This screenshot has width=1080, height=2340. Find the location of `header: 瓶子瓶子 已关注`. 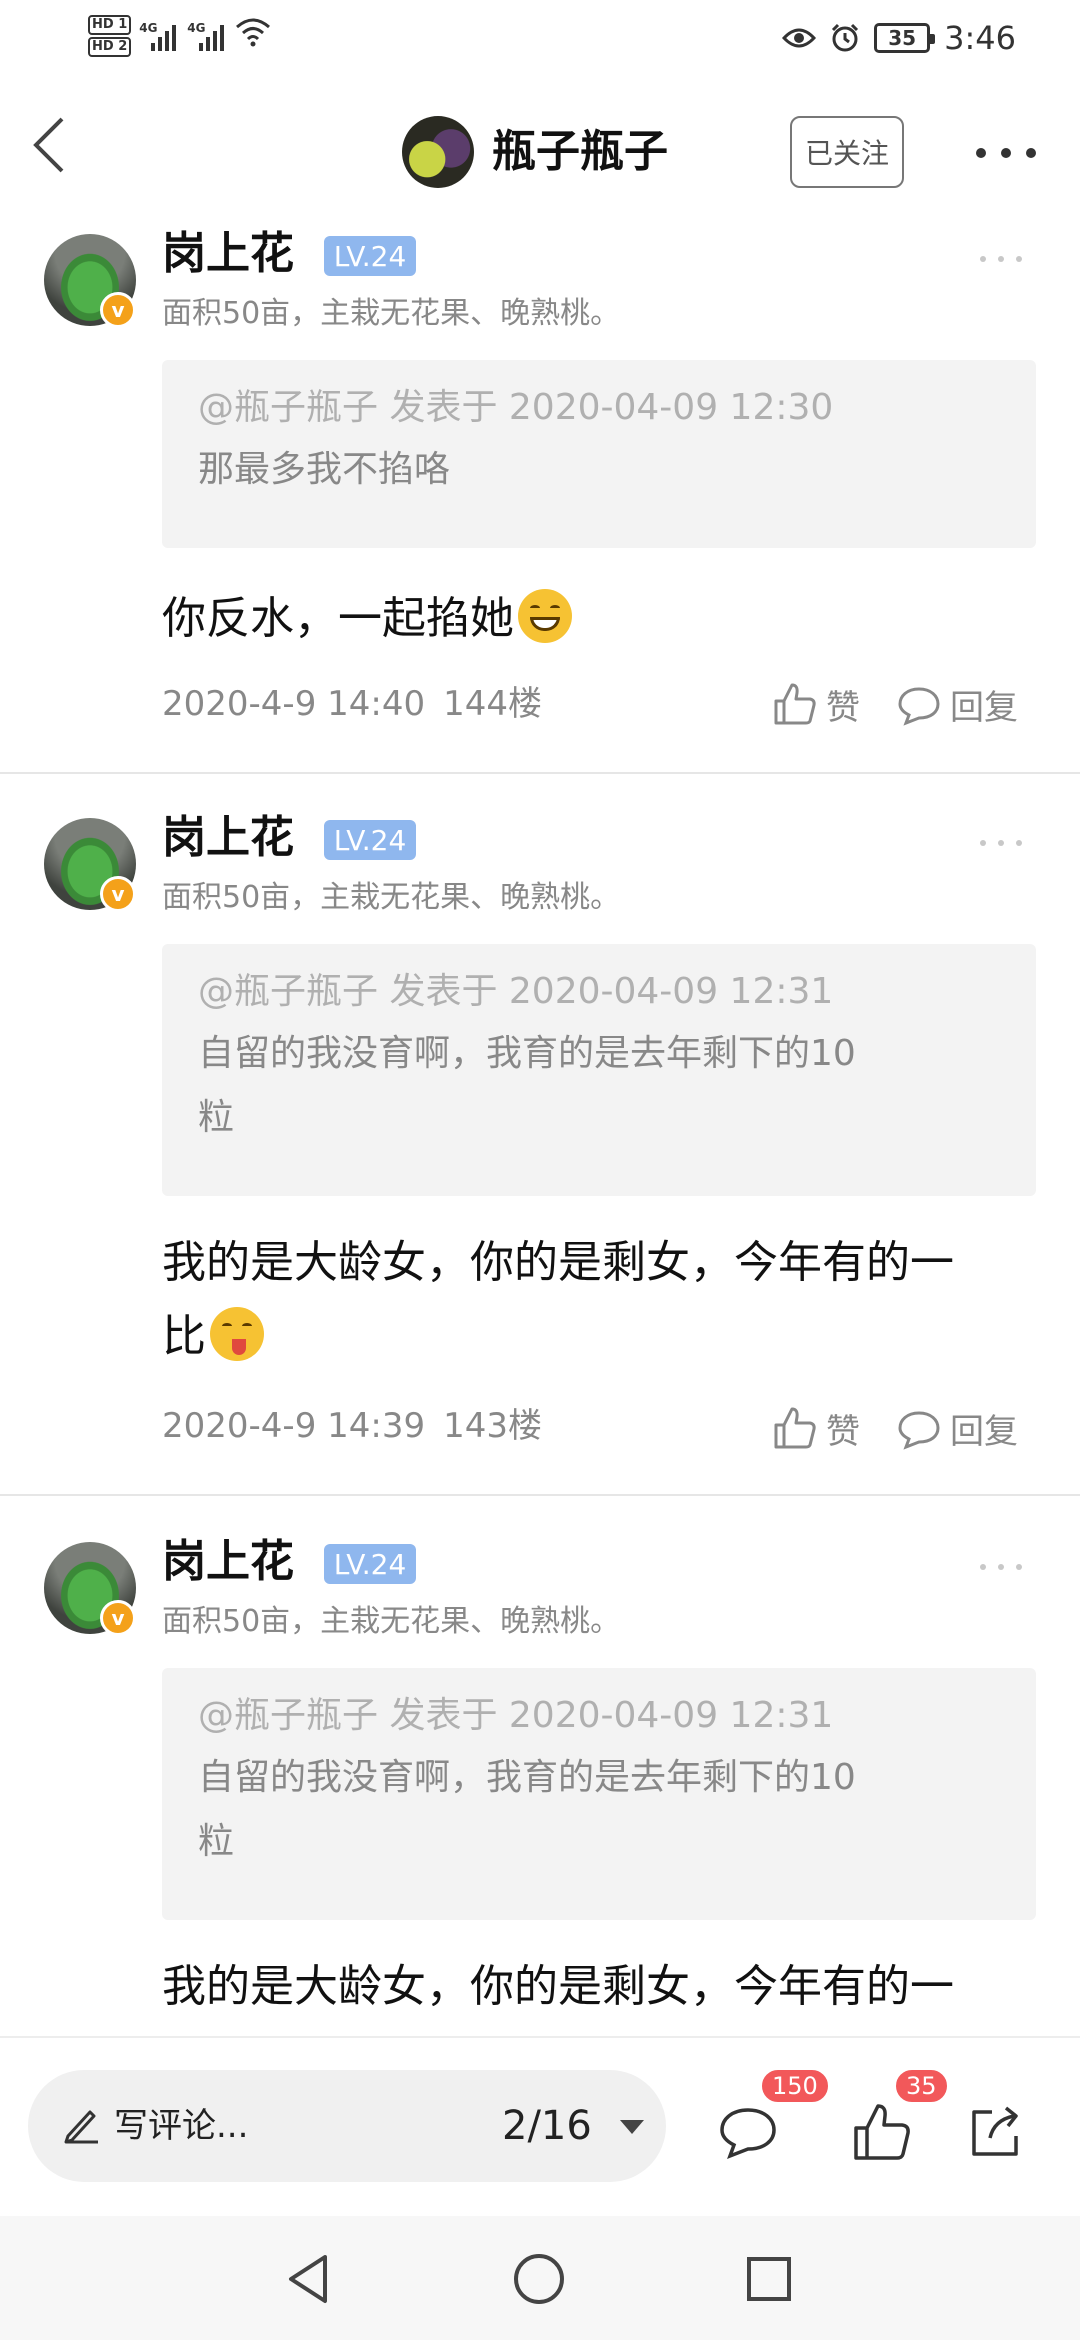

header: 瓶子瓶子 已关注 is located at coordinates (540, 145).